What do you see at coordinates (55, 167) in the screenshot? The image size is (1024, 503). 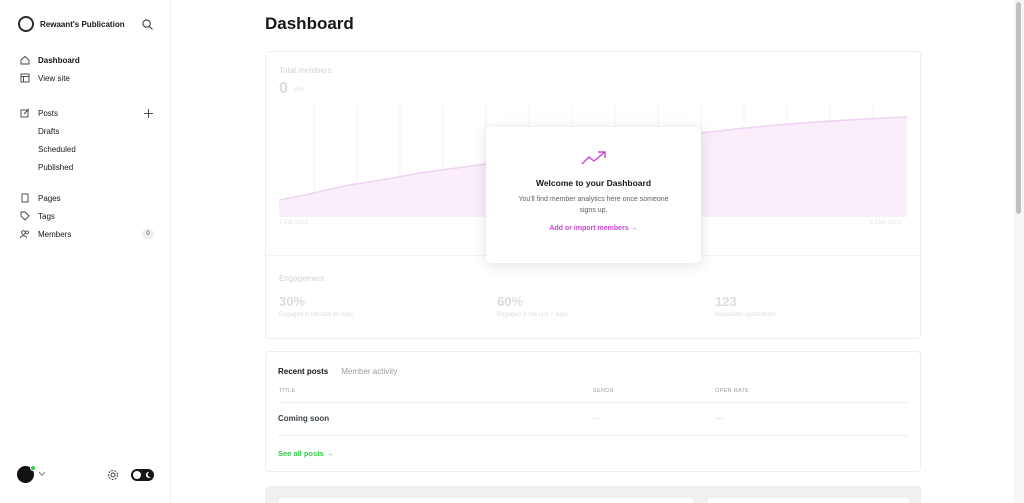 I see `sidebar-subitem-published: Published` at bounding box center [55, 167].